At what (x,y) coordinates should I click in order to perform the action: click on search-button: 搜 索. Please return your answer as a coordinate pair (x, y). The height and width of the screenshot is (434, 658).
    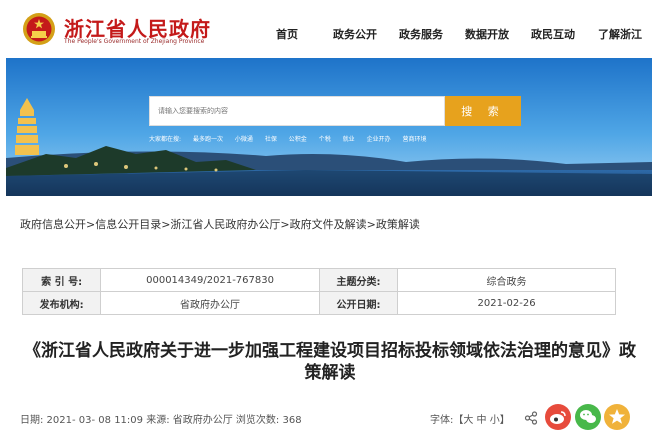
    Looking at the image, I should click on (483, 111).